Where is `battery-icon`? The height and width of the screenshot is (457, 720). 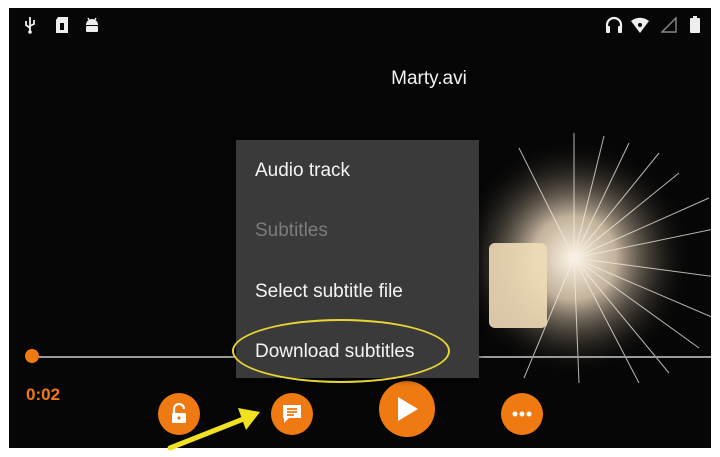
battery-icon is located at coordinates (695, 24).